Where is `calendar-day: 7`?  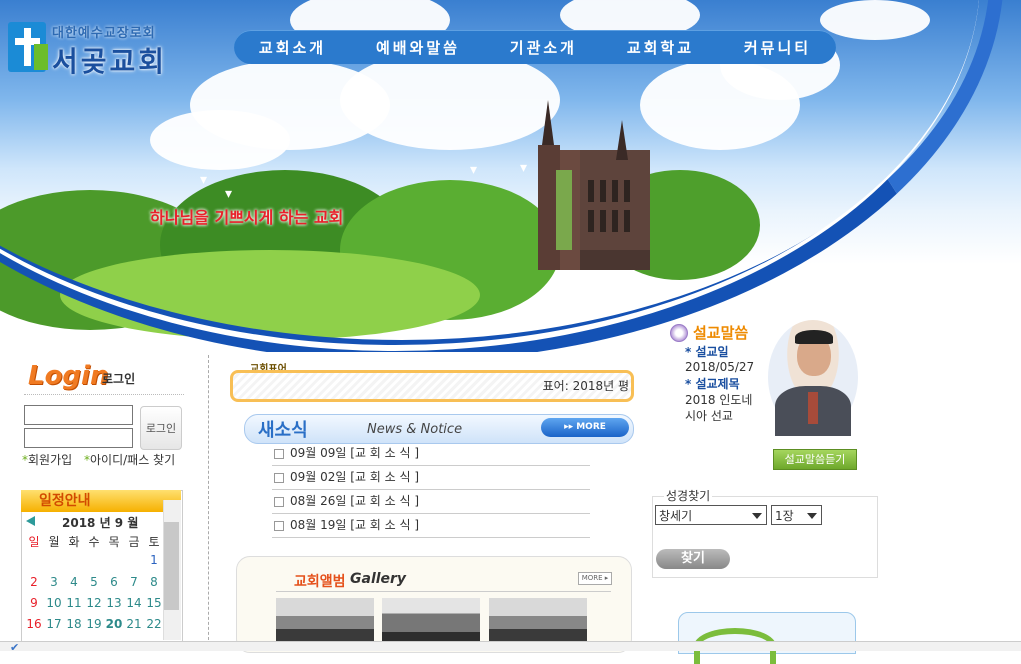 calendar-day: 7 is located at coordinates (134, 582).